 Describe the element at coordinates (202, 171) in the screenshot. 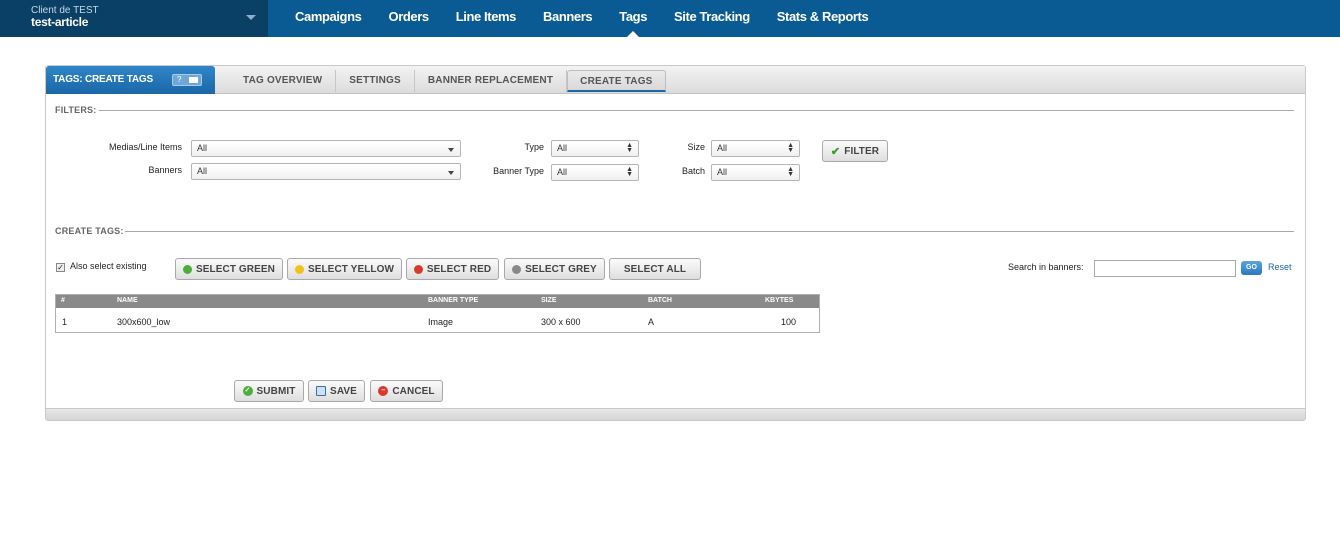

I see `banners-select-value: All` at that location.